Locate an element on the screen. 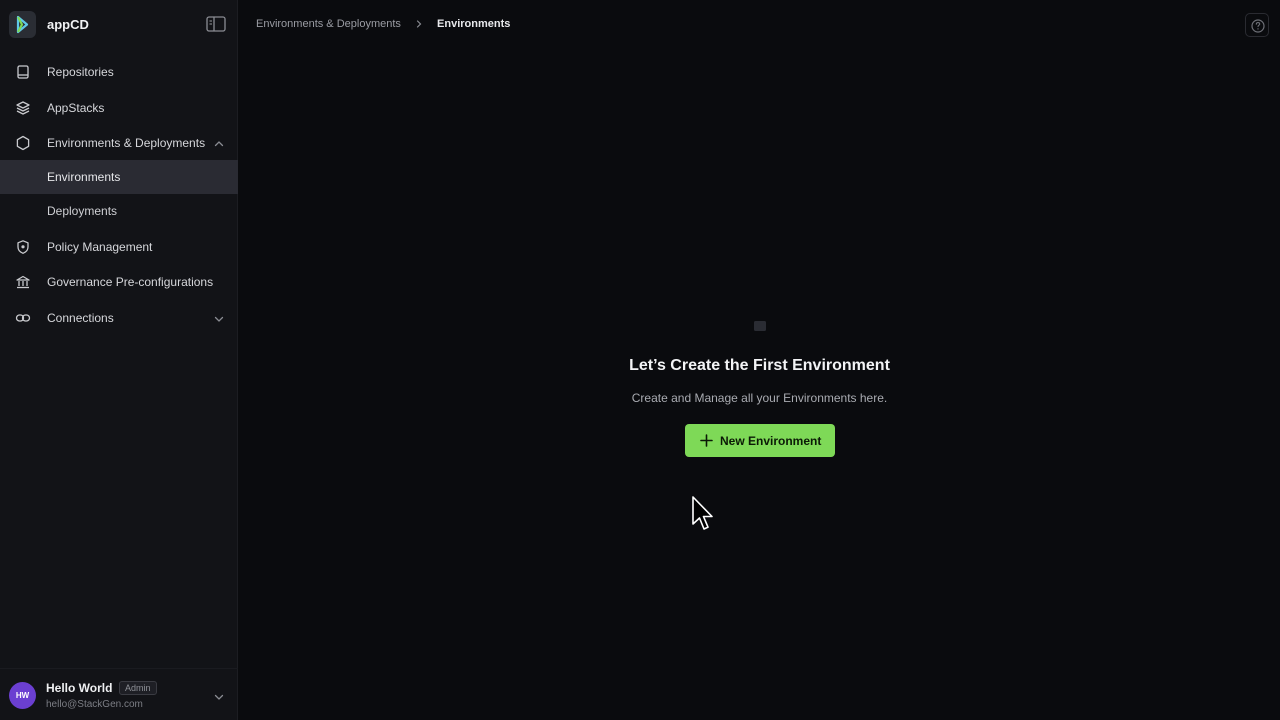 This screenshot has width=1280, height=720. brand-header: appCD is located at coordinates (119, 24).